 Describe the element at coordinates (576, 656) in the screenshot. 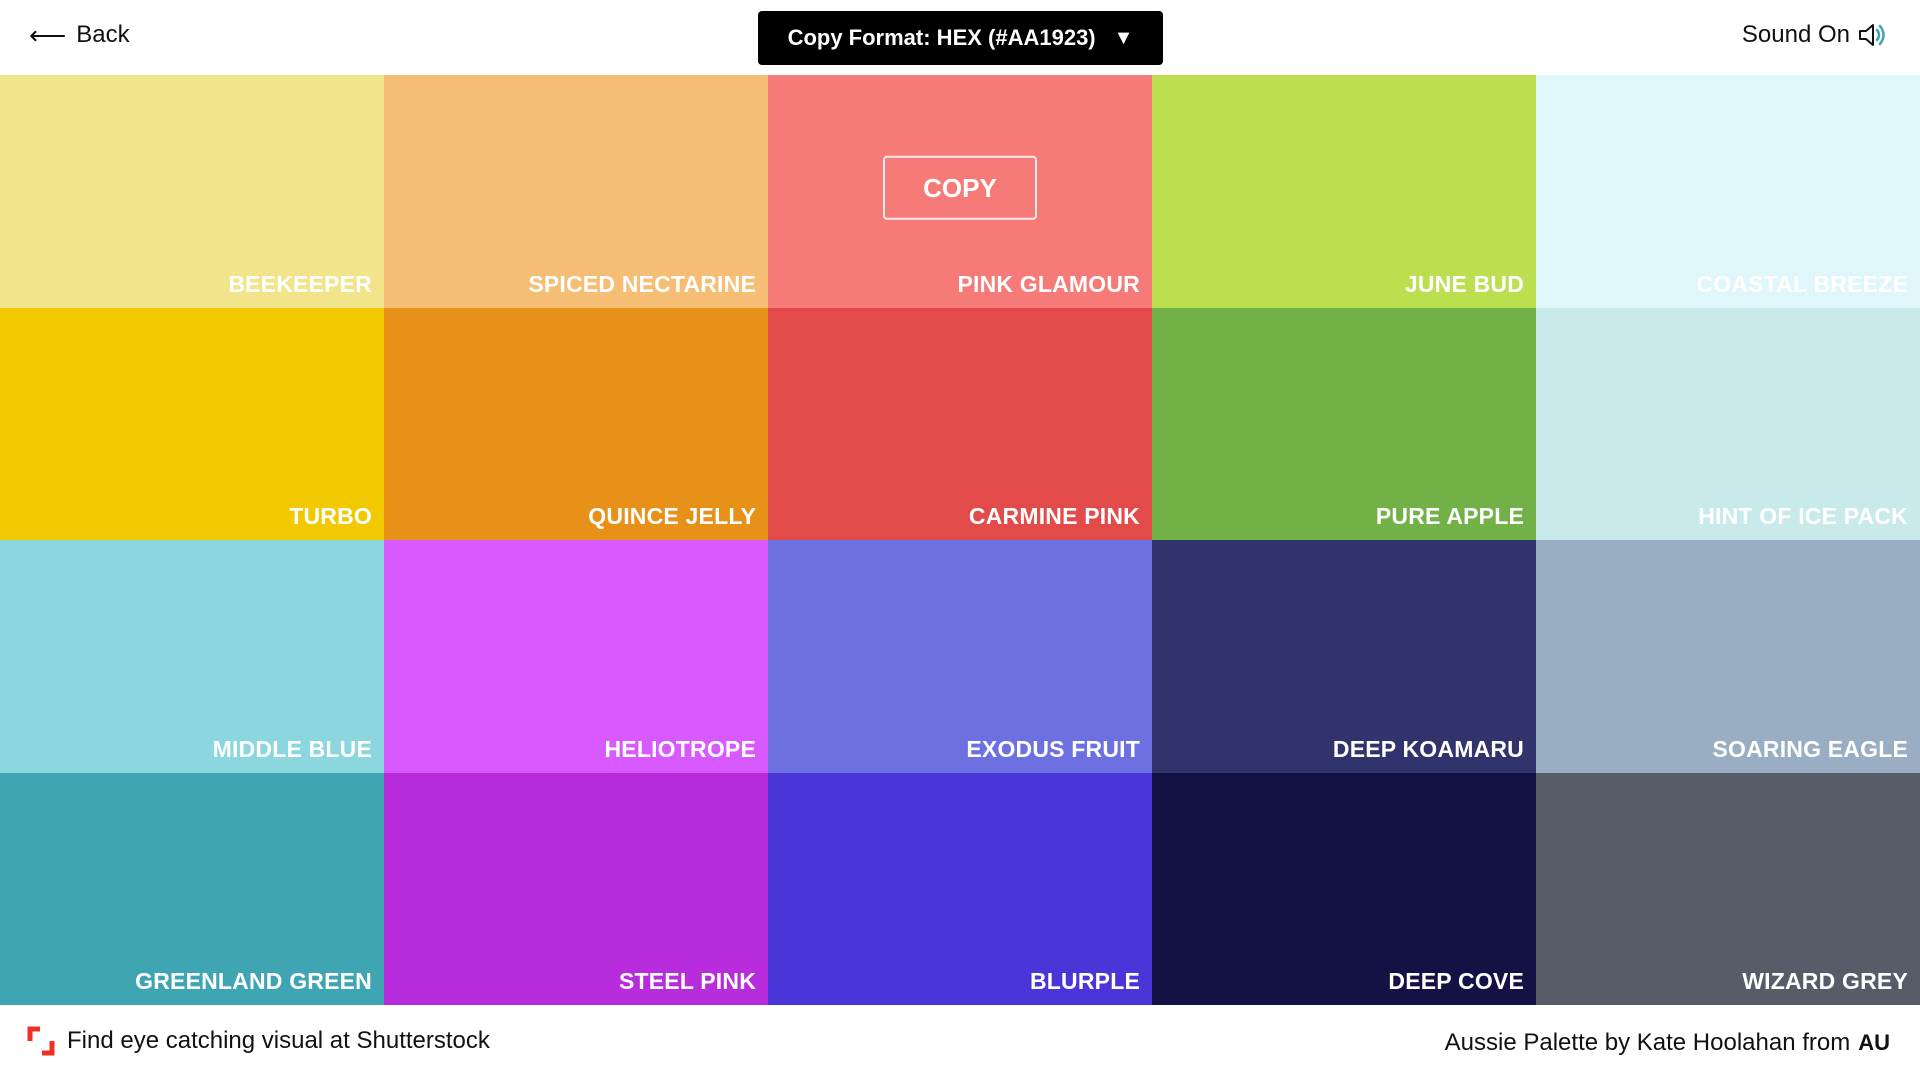

I see `color-swatch: HELIOTROPE` at that location.